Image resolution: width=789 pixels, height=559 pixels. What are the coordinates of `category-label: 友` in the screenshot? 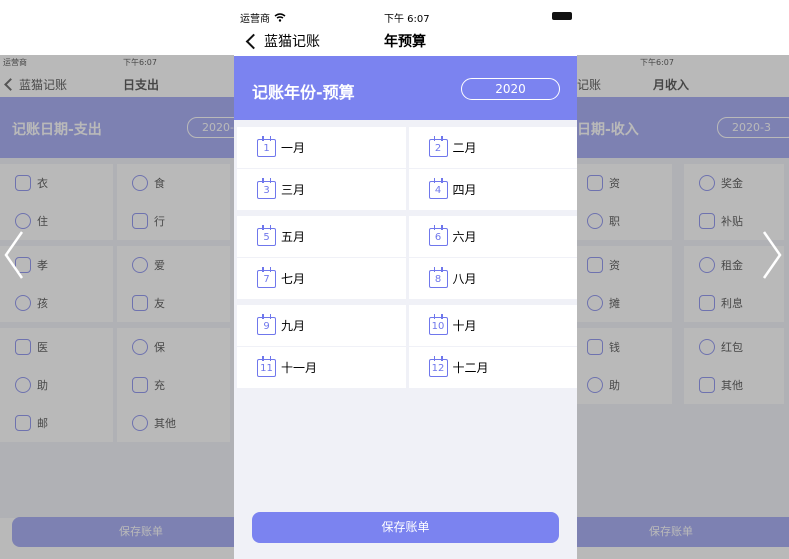 It's located at (159, 303).